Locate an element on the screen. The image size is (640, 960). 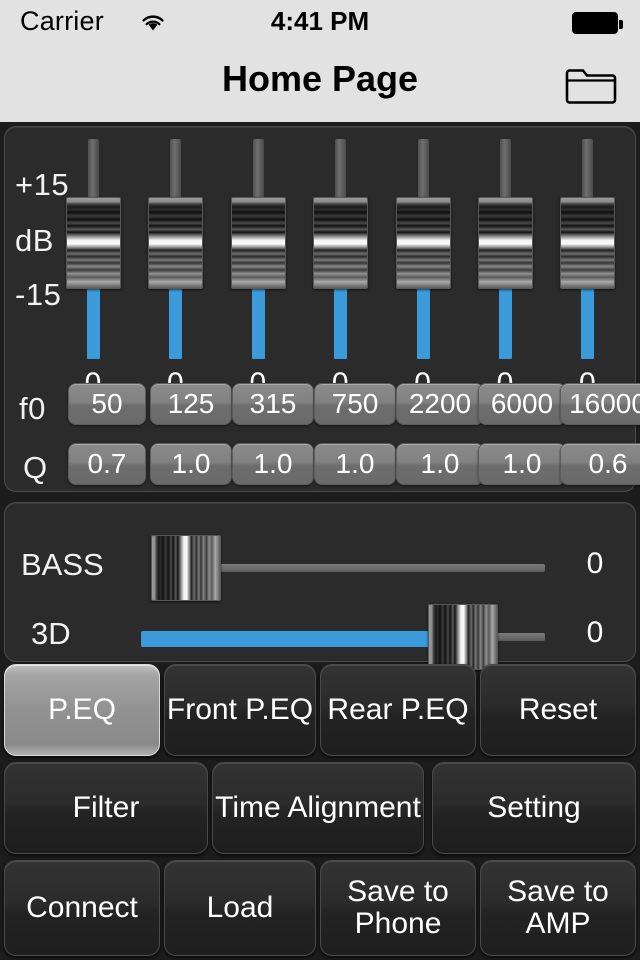
action-button-load: Load is located at coordinates (240, 908).